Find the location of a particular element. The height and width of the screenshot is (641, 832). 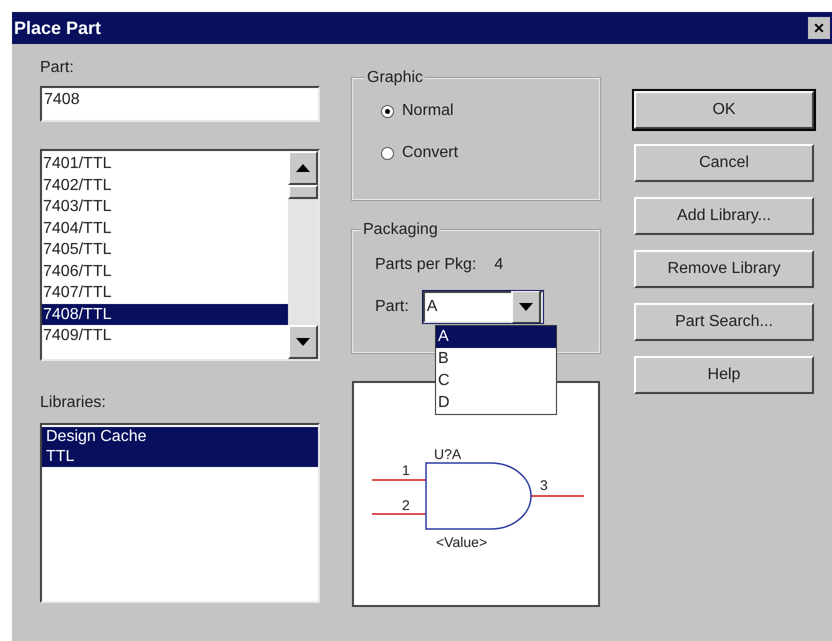

group-title: Graphic is located at coordinates (395, 78).